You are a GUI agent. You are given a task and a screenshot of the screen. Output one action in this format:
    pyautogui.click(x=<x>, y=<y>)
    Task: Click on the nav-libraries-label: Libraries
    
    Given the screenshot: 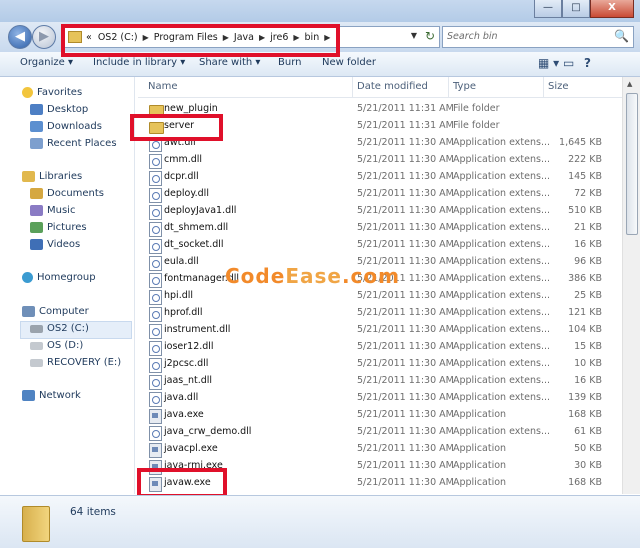 What is the action you would take?
    pyautogui.click(x=61, y=176)
    